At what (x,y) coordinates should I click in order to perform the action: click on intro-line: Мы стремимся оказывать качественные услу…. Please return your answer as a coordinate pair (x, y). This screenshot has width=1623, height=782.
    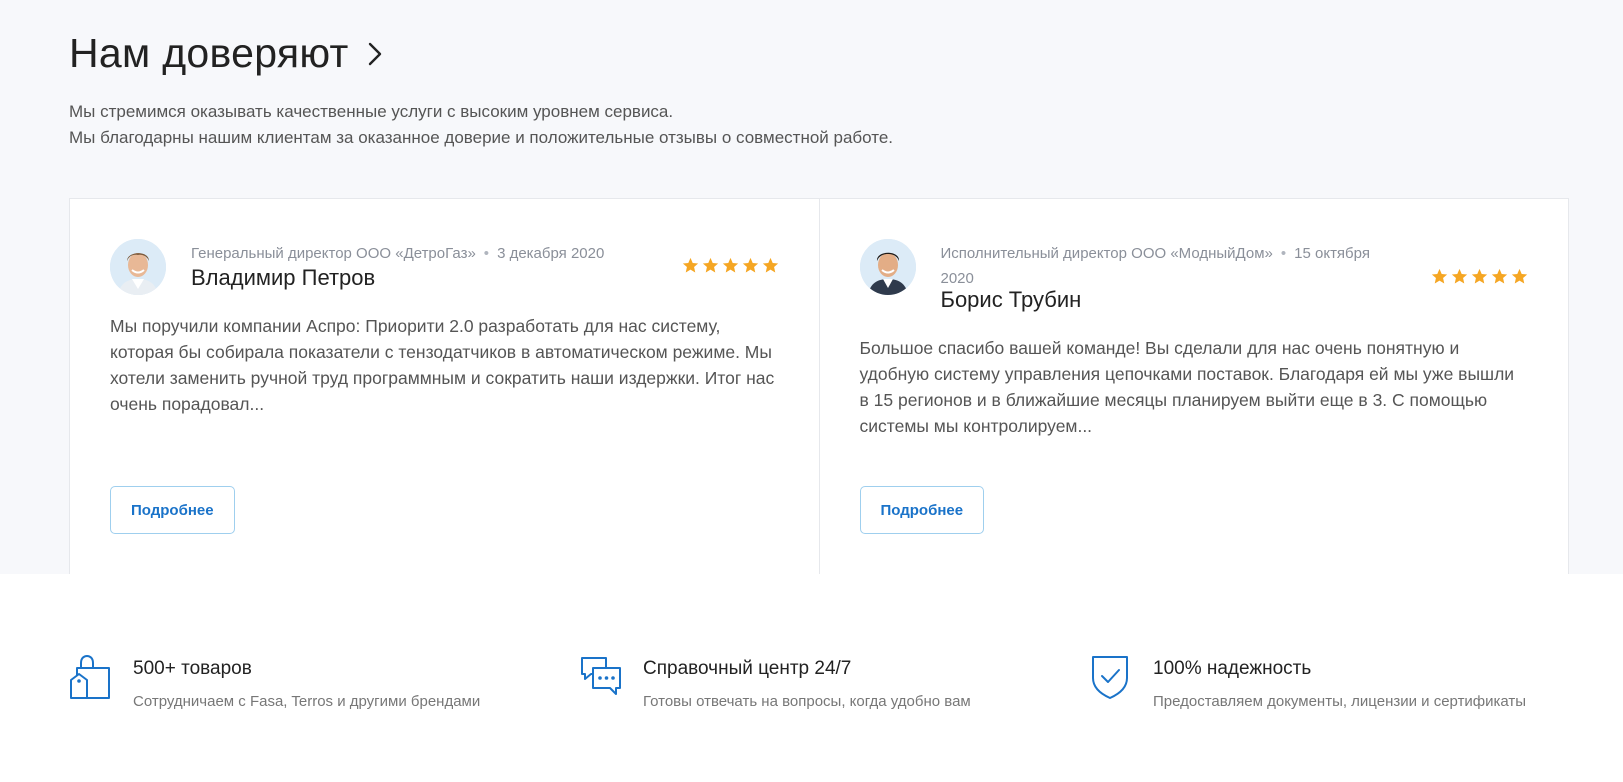
    Looking at the image, I should click on (371, 111).